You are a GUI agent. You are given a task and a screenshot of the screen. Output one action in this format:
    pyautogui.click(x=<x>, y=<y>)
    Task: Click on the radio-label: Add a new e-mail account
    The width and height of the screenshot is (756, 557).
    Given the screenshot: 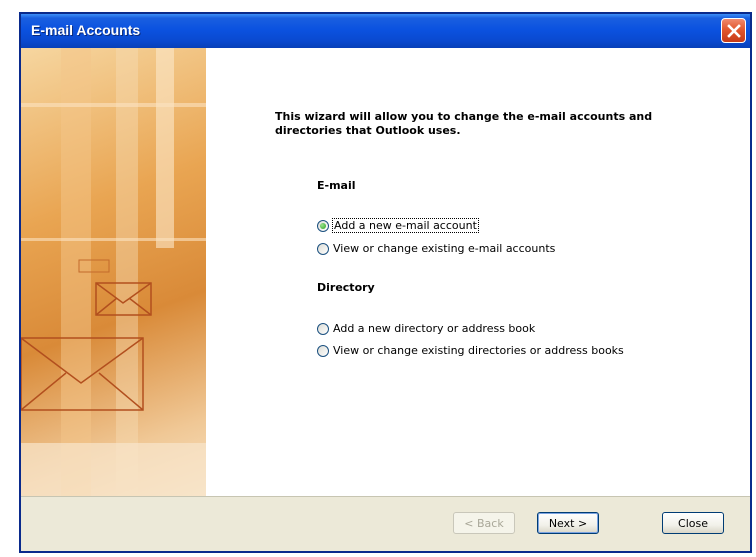 What is the action you would take?
    pyautogui.click(x=405, y=225)
    